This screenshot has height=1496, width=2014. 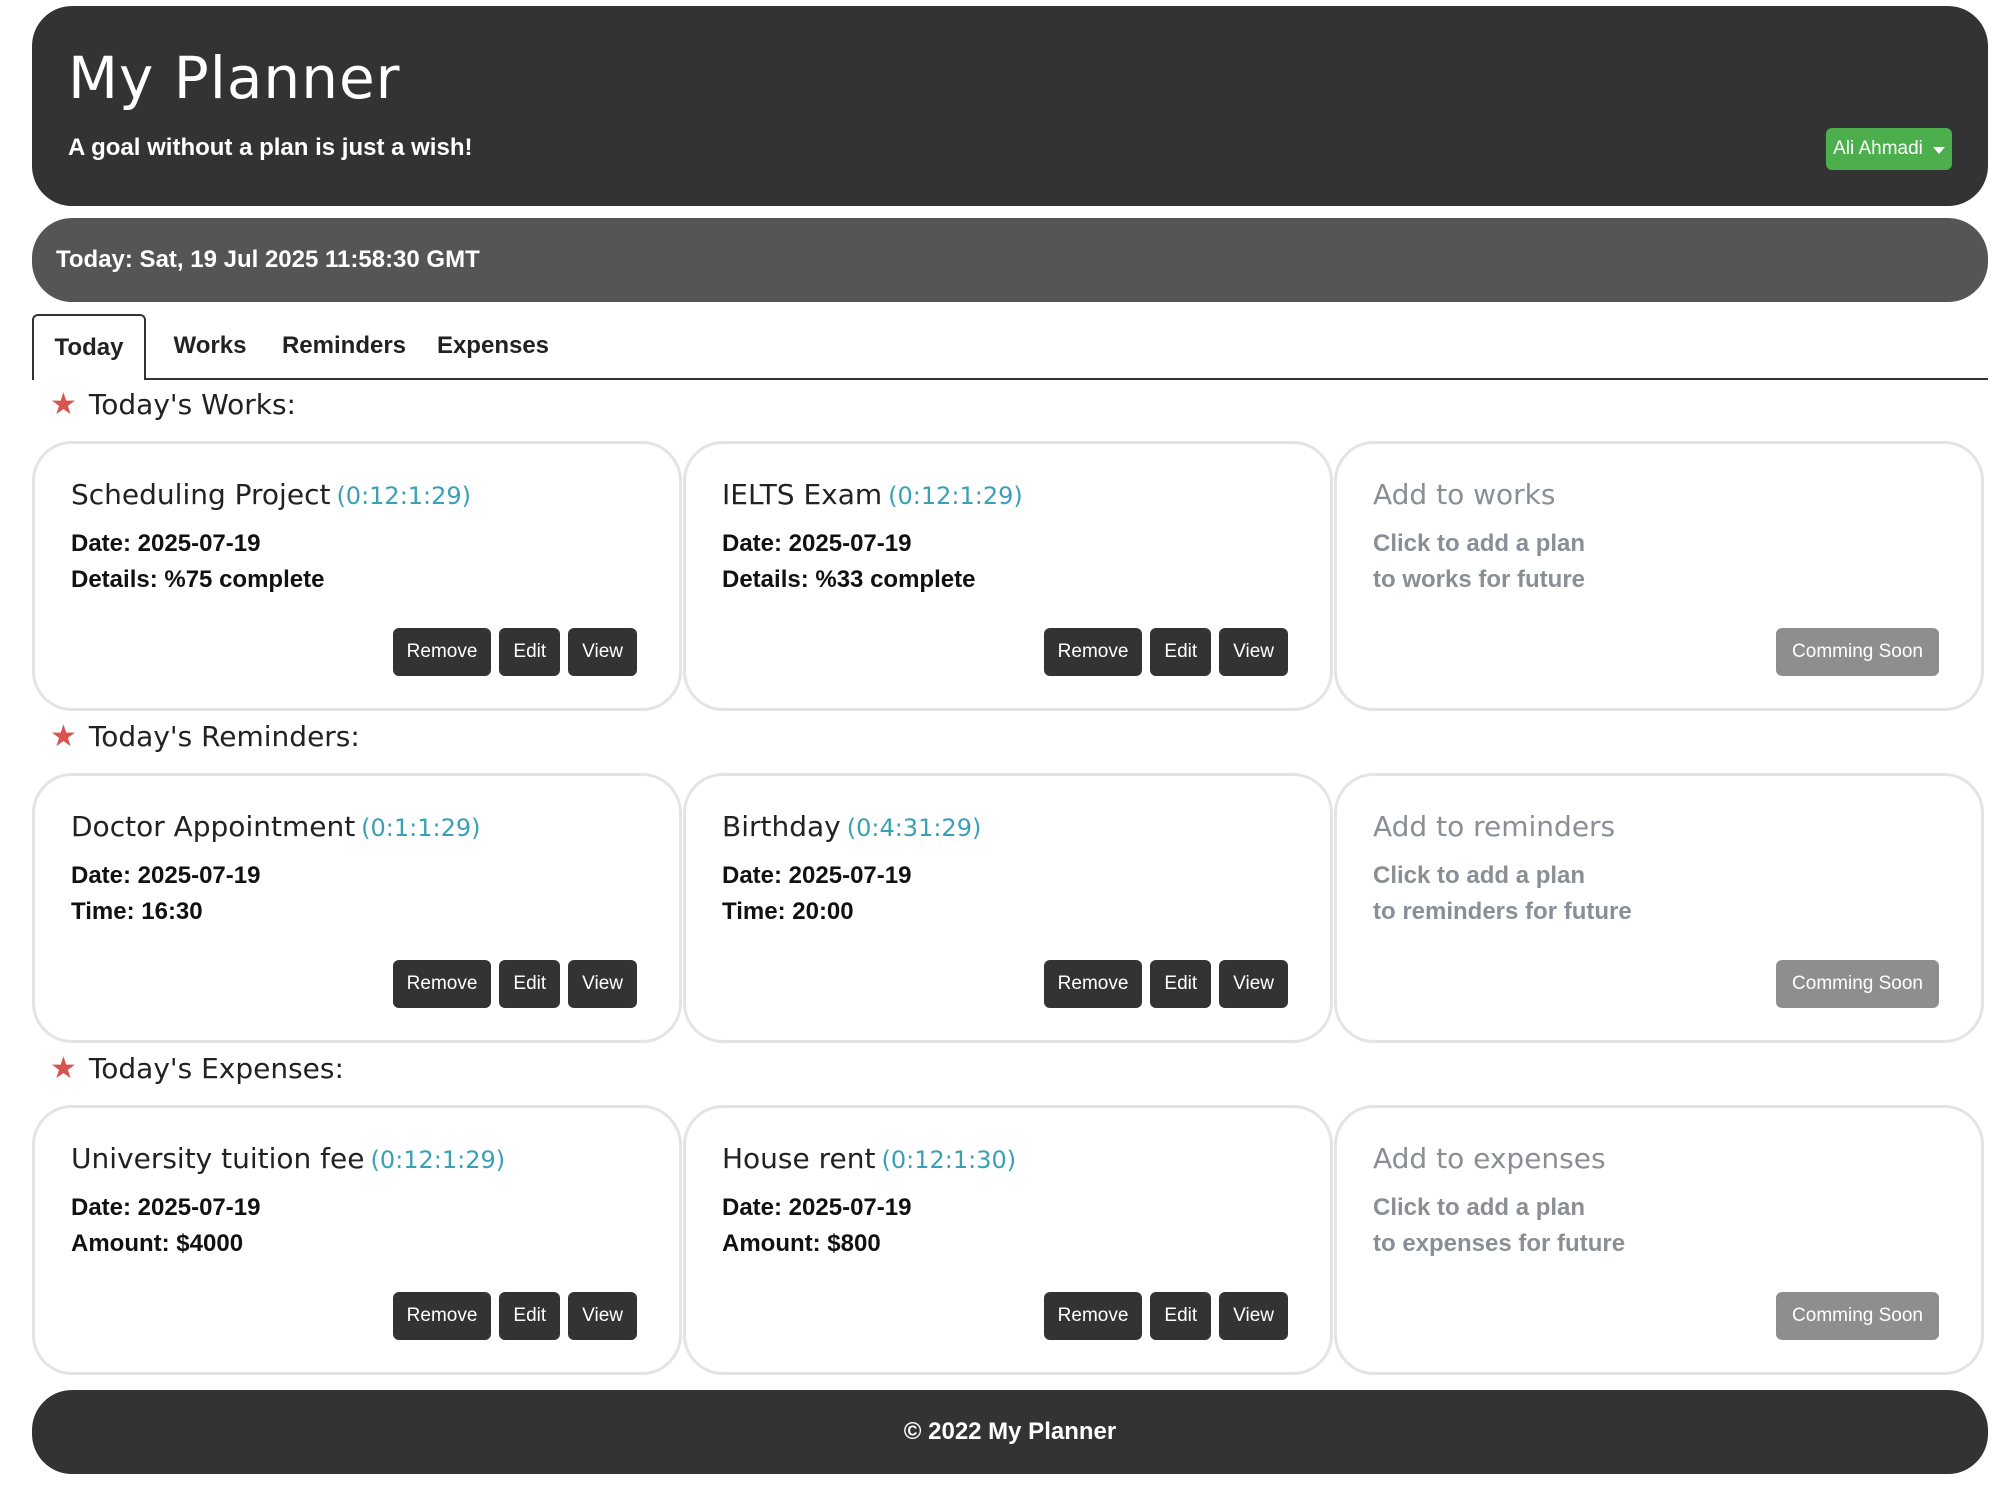 I want to click on card-title-text: House rent, so click(x=799, y=1158).